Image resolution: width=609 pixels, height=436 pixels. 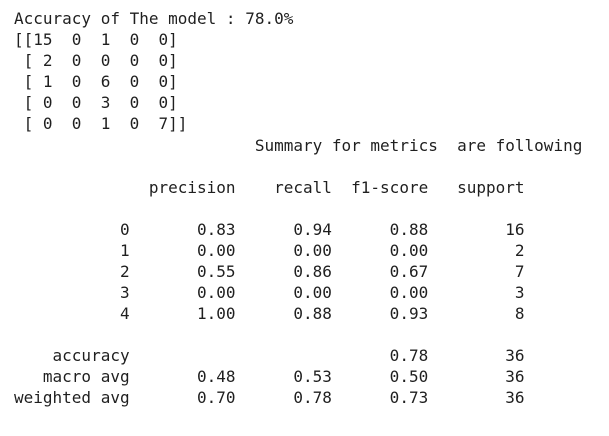 I want to click on report-row-0: 0 0.83 0.94 0.88 16, so click(x=269, y=229).